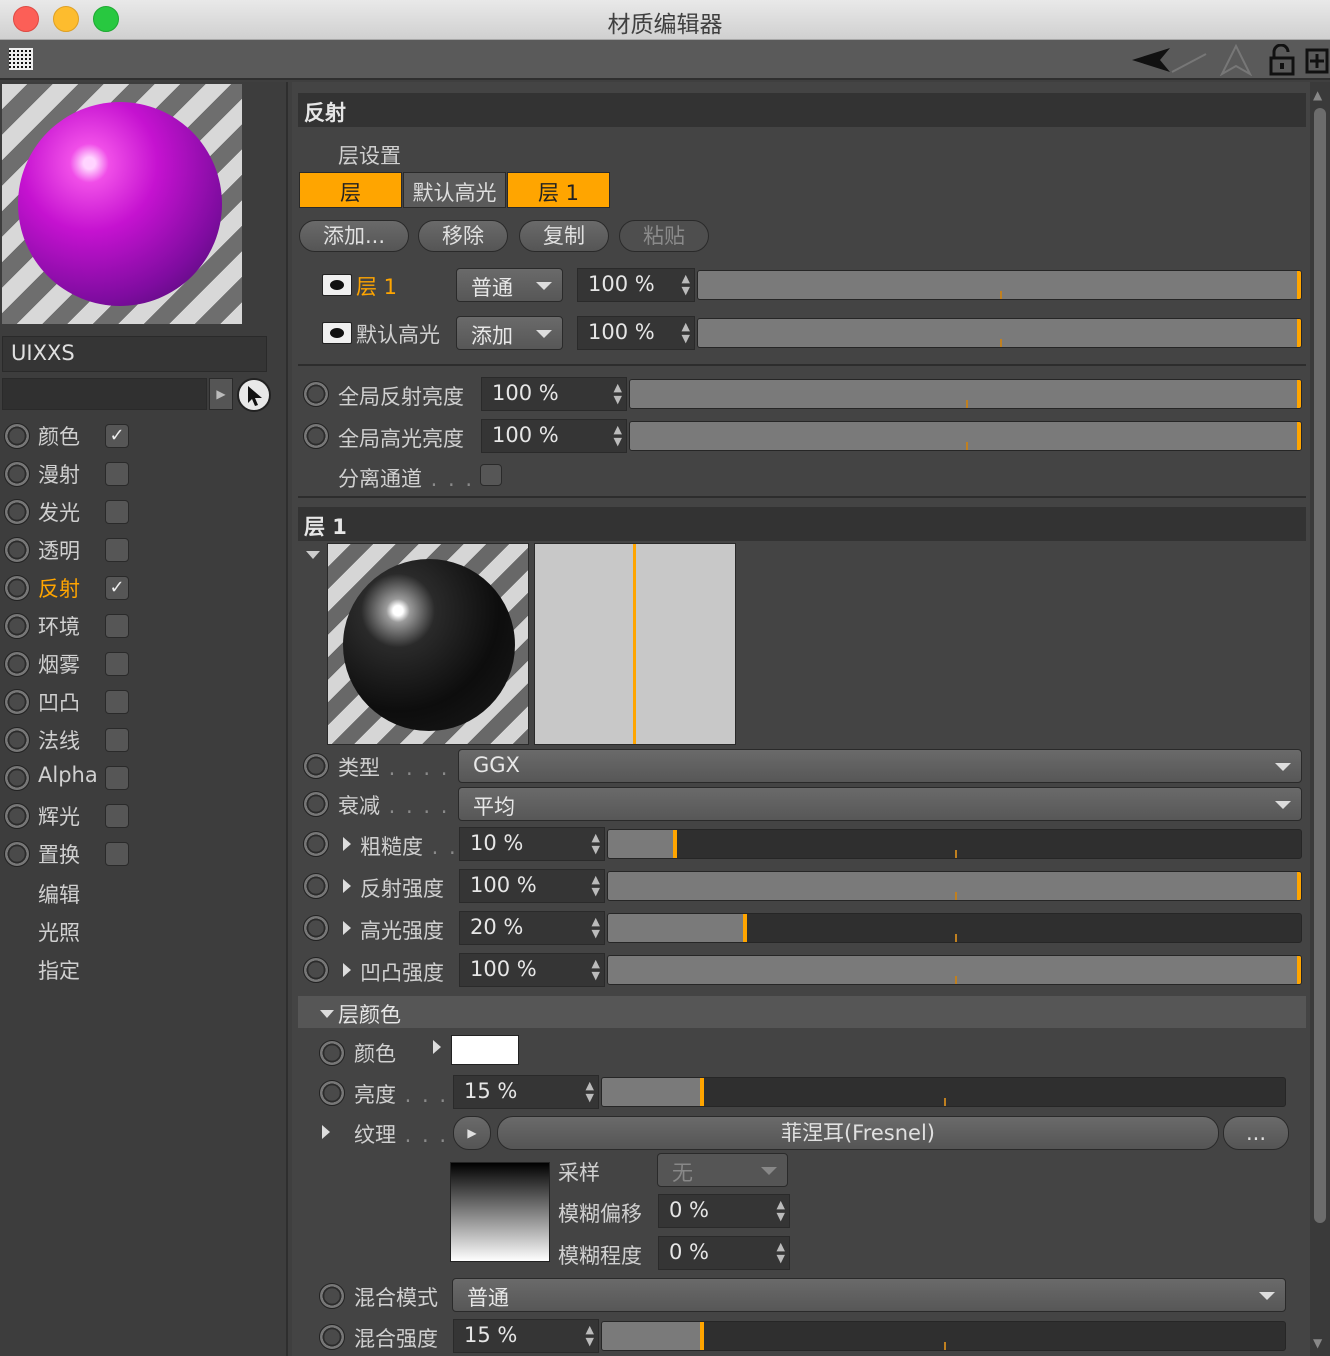 The width and height of the screenshot is (1330, 1356). What do you see at coordinates (1317, 1343) in the screenshot?
I see `scroll-down-icon: ▼` at bounding box center [1317, 1343].